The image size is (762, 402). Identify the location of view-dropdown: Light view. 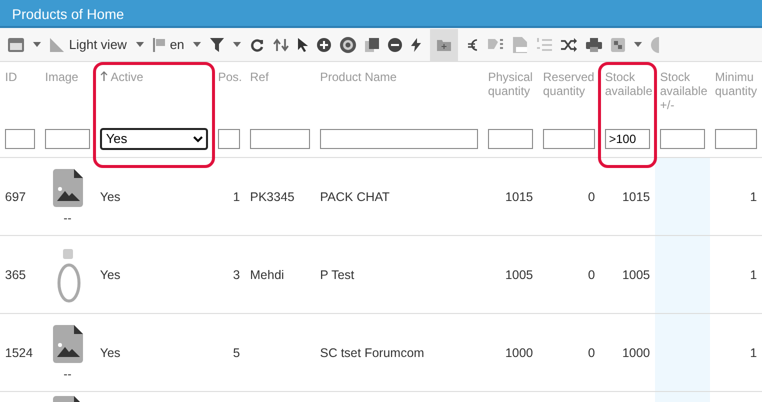
(98, 44).